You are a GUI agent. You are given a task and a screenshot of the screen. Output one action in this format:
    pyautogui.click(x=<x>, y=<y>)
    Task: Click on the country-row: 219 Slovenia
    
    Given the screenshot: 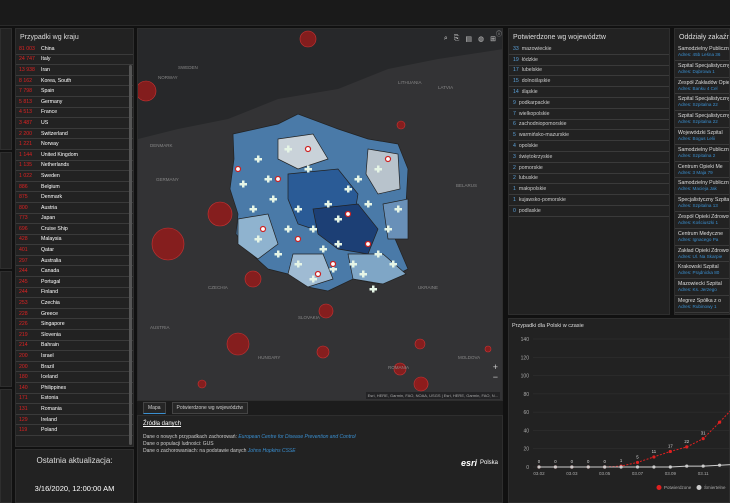 What is the action you would take?
    pyautogui.click(x=74, y=335)
    